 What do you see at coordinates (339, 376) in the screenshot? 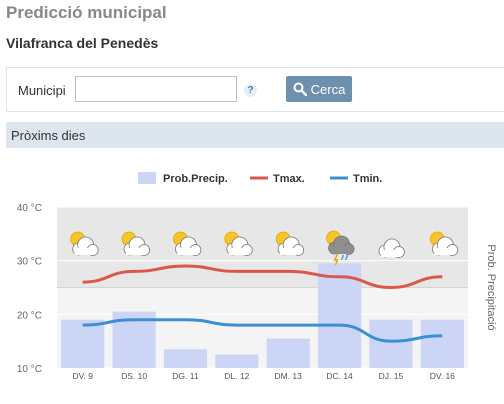
I see `x-tick-label: DC. 14` at bounding box center [339, 376].